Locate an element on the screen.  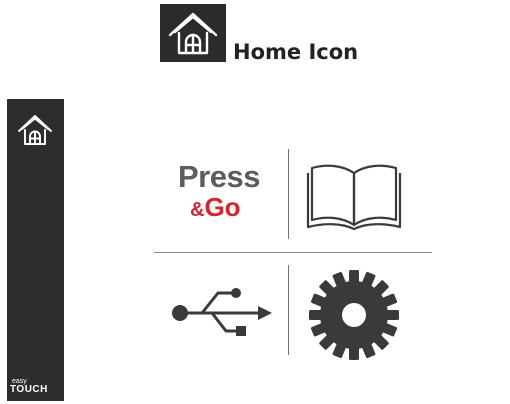
go-label: &Go is located at coordinates (215, 207).